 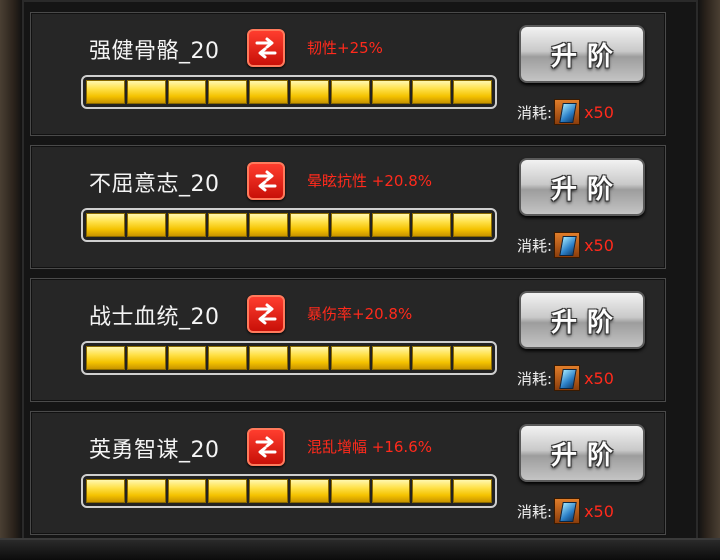 I want to click on bottom-bar, so click(x=360, y=549).